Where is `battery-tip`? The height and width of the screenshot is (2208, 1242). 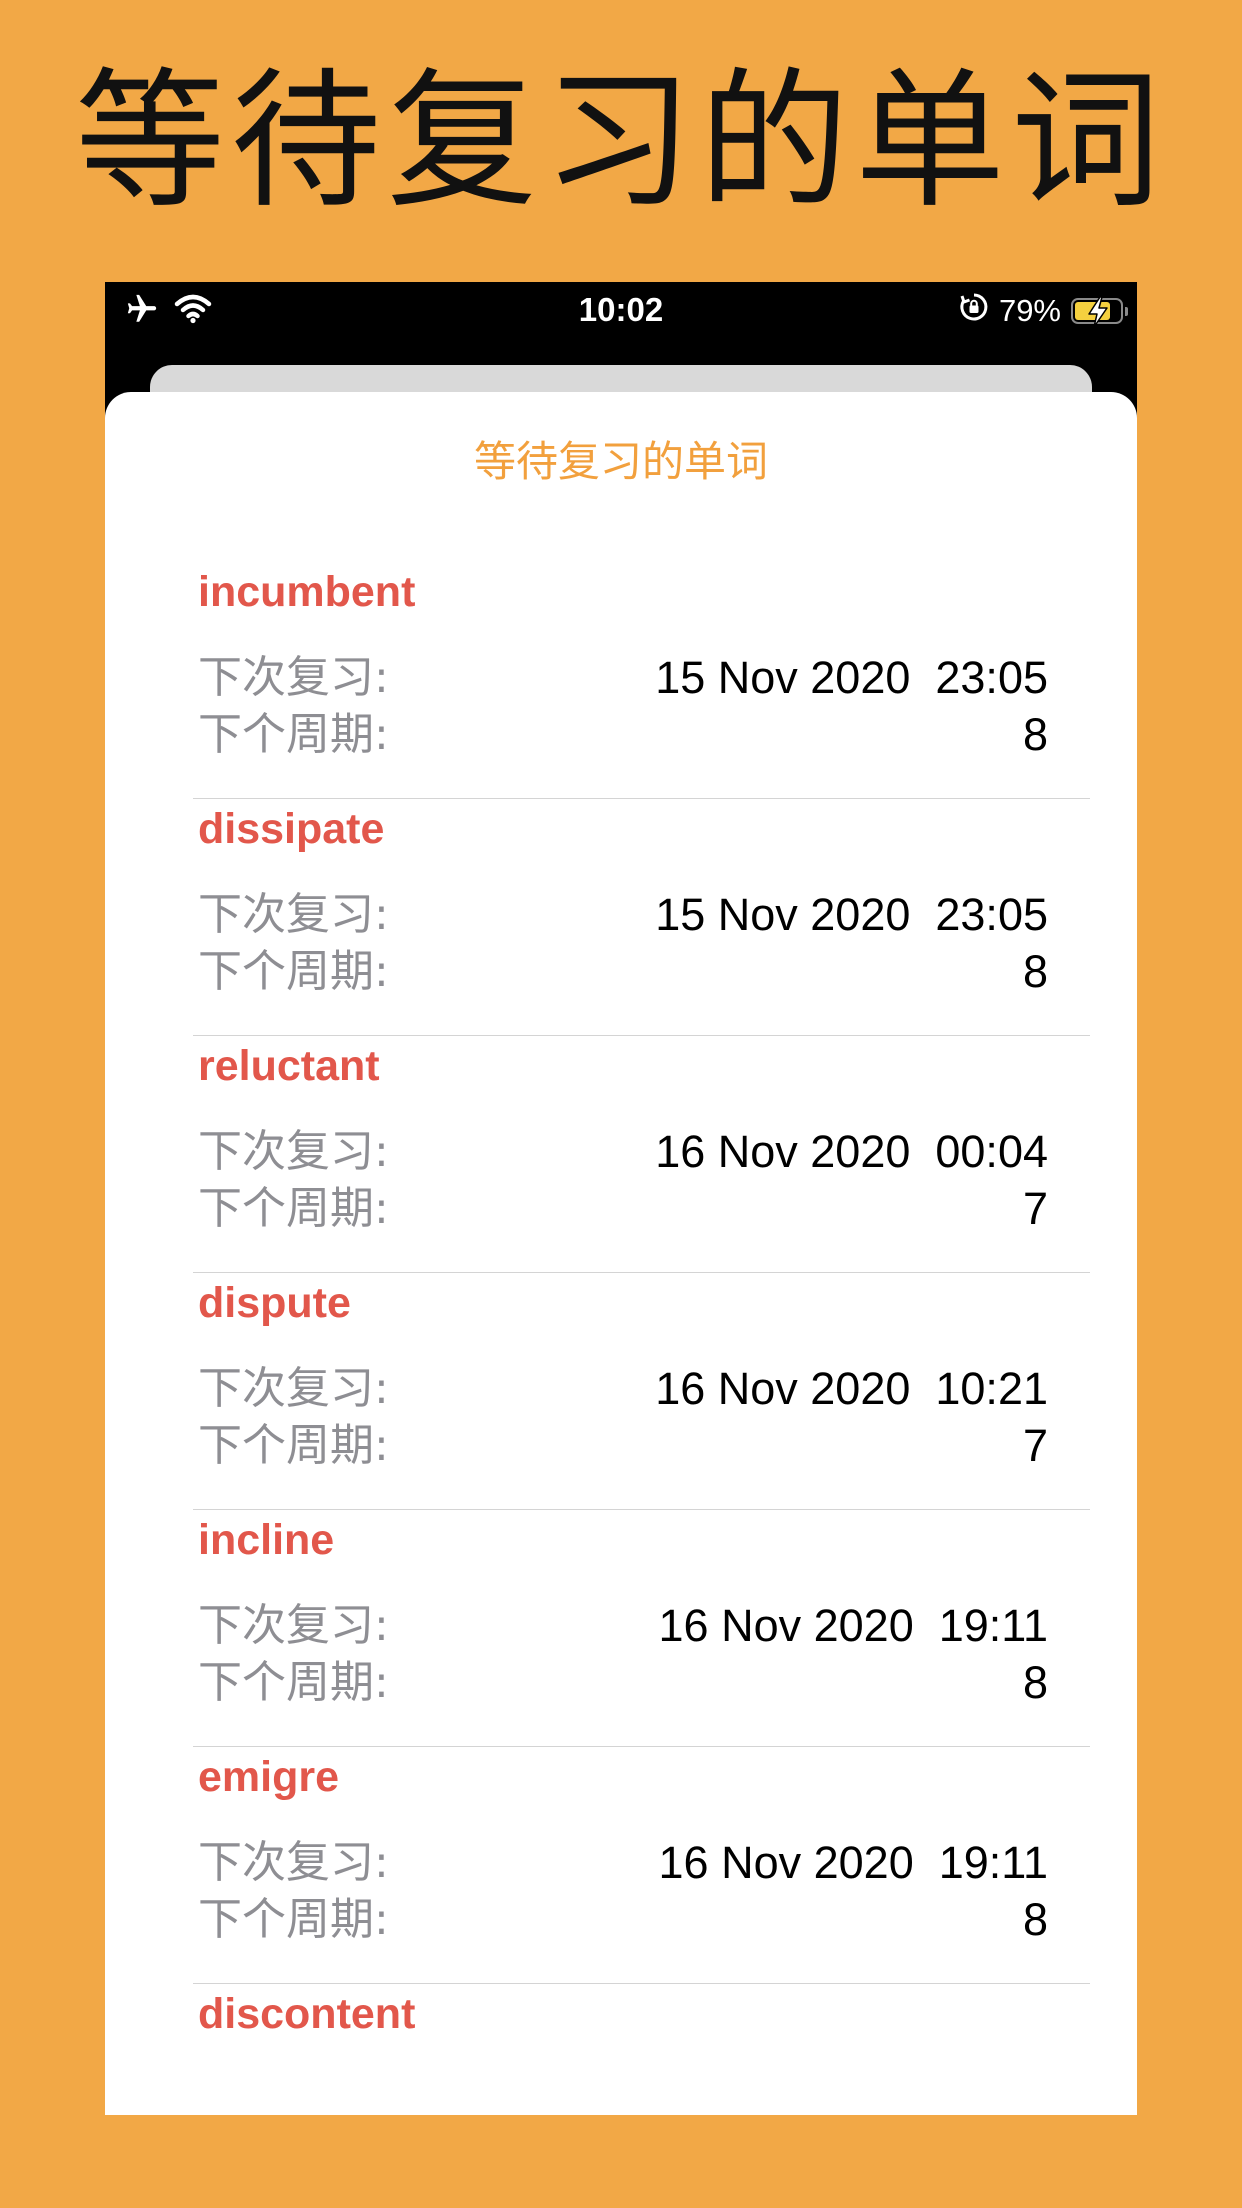 battery-tip is located at coordinates (1126, 311).